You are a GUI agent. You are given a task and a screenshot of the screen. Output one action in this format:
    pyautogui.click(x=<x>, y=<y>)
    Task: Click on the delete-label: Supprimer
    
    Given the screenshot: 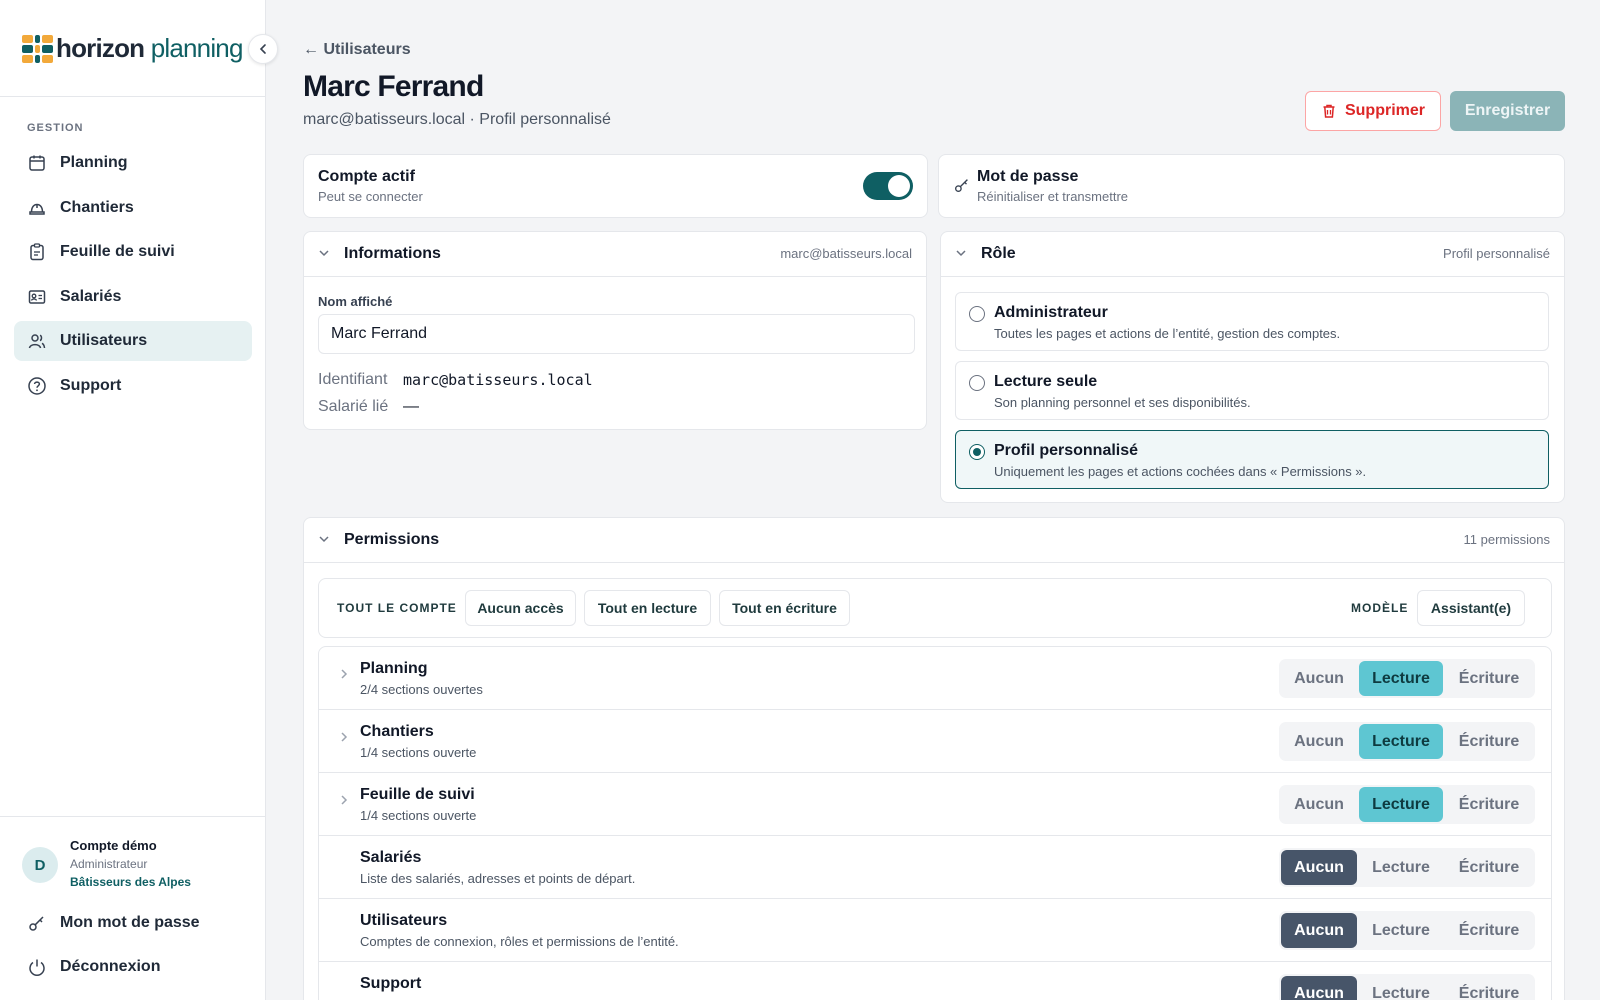 What is the action you would take?
    pyautogui.click(x=1384, y=110)
    